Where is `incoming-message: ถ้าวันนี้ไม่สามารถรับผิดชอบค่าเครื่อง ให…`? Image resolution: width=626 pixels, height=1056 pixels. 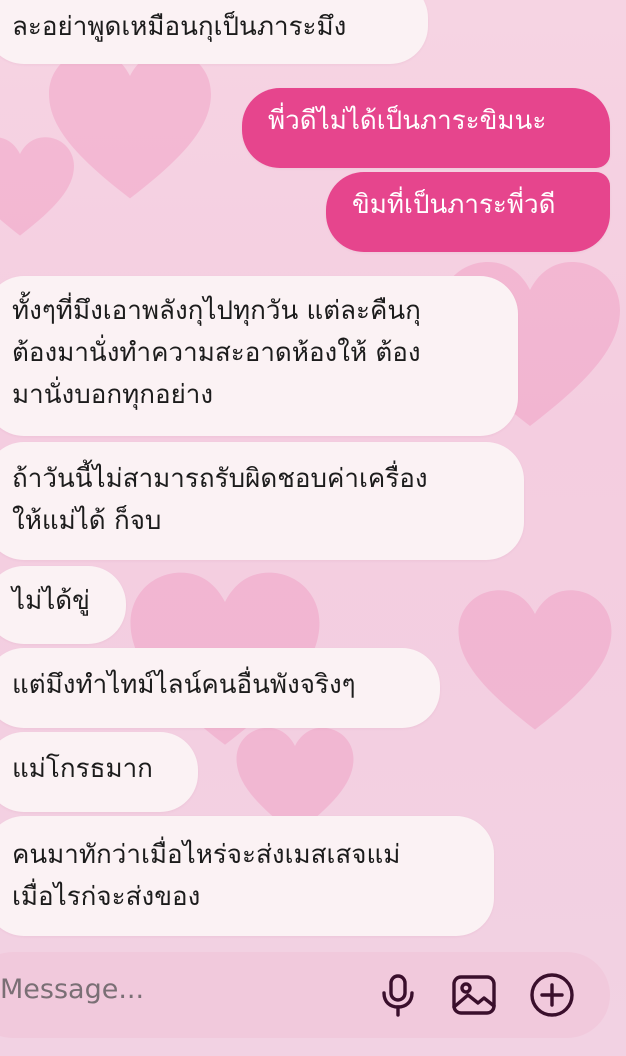 incoming-message: ถ้าวันนี้ไม่สามารถรับผิดชอบค่าเครื่อง ให… is located at coordinates (262, 501).